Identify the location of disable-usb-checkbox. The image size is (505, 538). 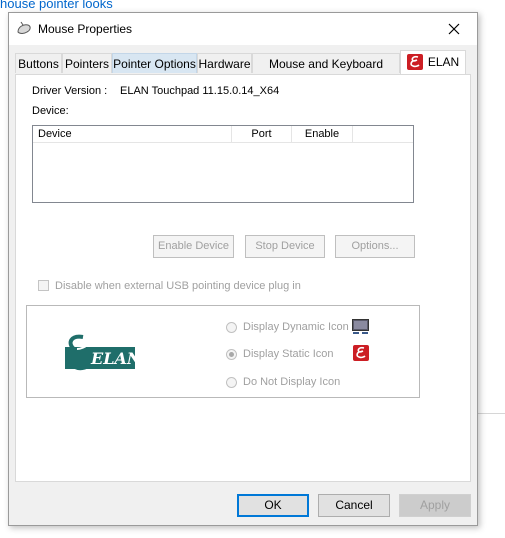
(43, 285).